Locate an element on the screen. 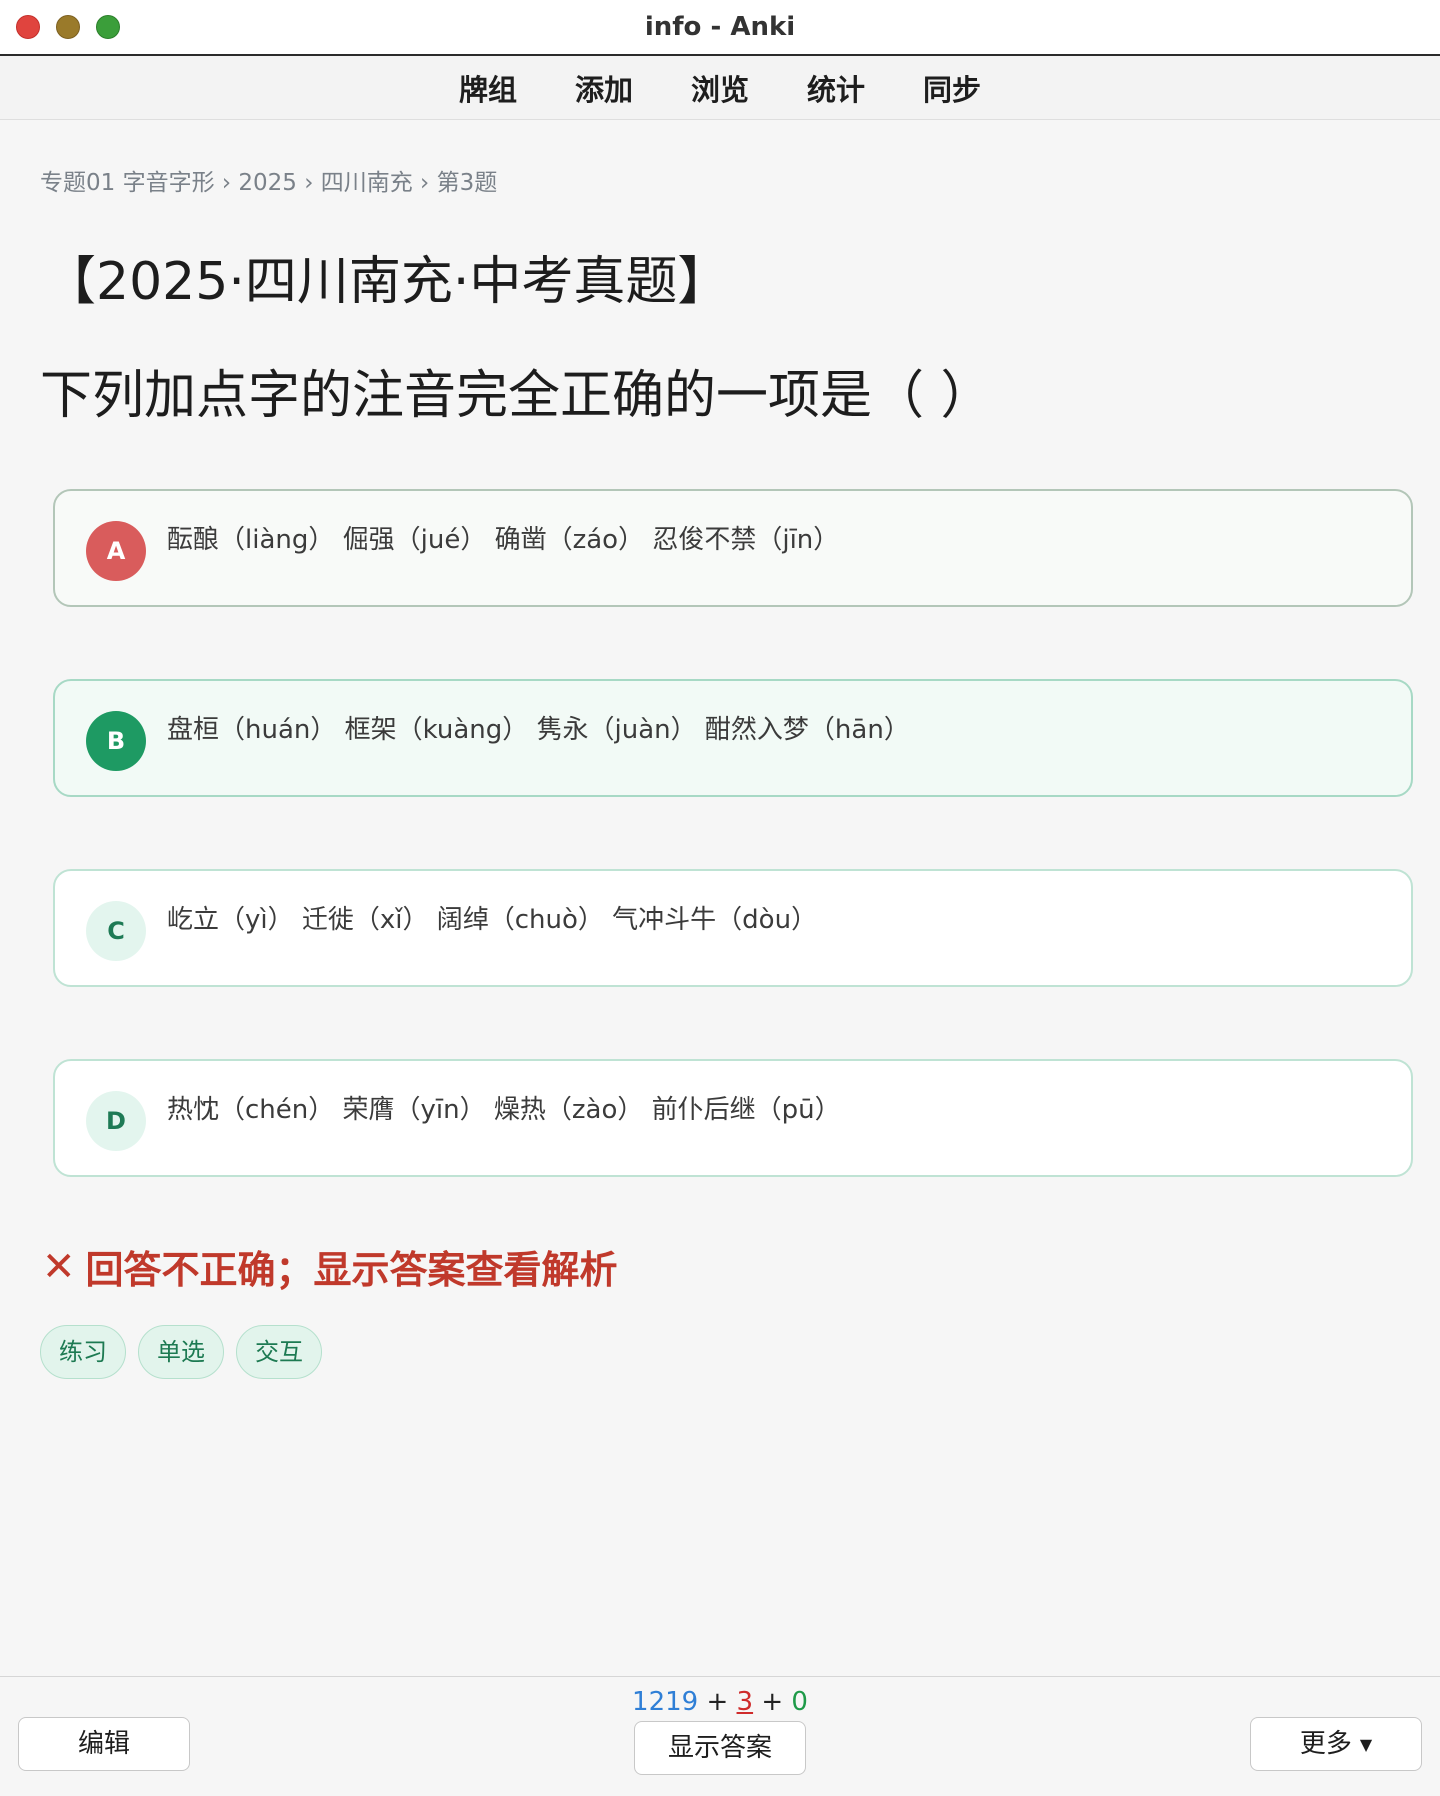 The width and height of the screenshot is (1440, 1796). toolbar-stats: 统计 is located at coordinates (836, 88).